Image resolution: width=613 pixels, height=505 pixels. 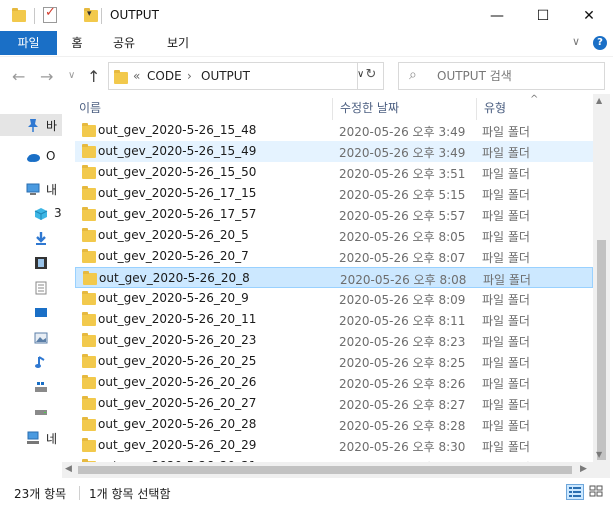 What do you see at coordinates (31, 387) in the screenshot?
I see `sidebar-item-windows-drive` at bounding box center [31, 387].